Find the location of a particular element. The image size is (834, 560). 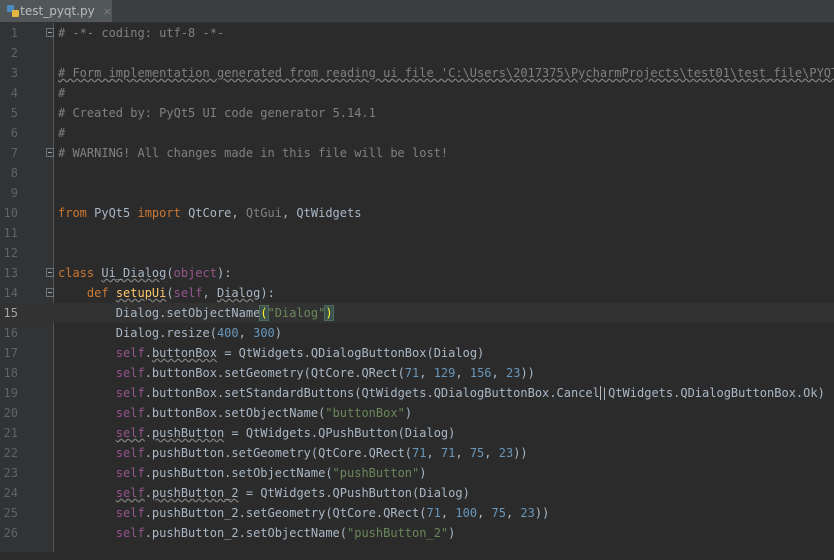

code-line: 12 is located at coordinates (417, 253).